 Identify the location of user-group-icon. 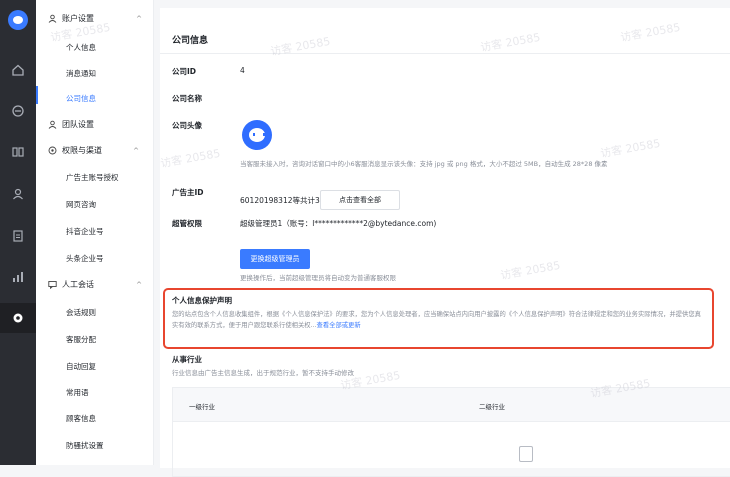
(52, 18).